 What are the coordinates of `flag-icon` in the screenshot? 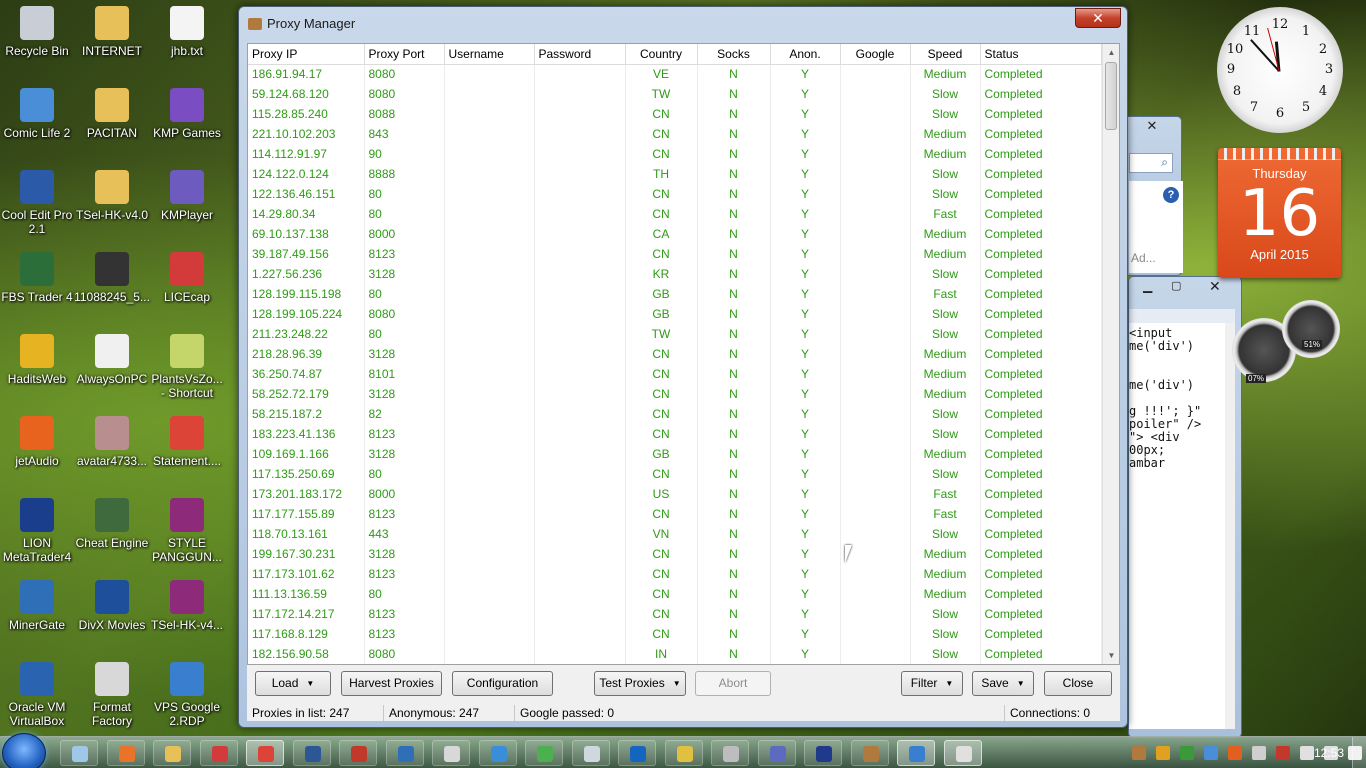 It's located at (1283, 753).